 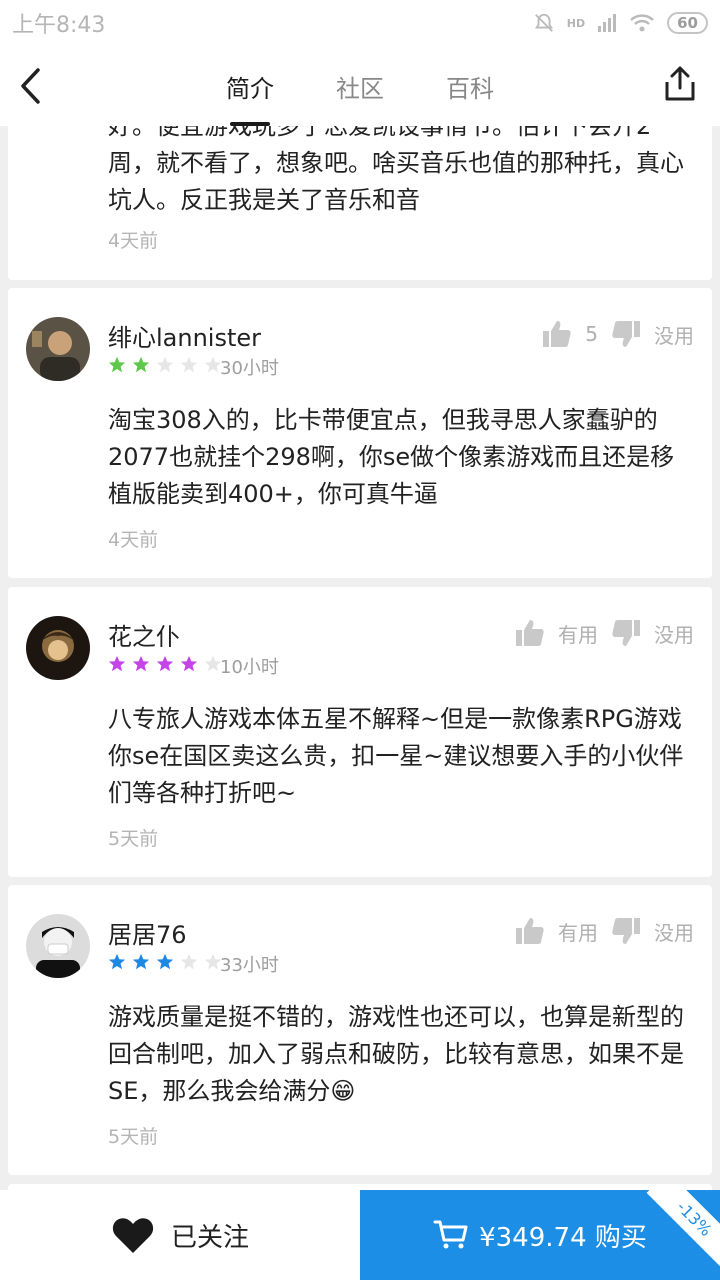 What do you see at coordinates (249, 368) in the screenshot?
I see `play-duration: 30小时` at bounding box center [249, 368].